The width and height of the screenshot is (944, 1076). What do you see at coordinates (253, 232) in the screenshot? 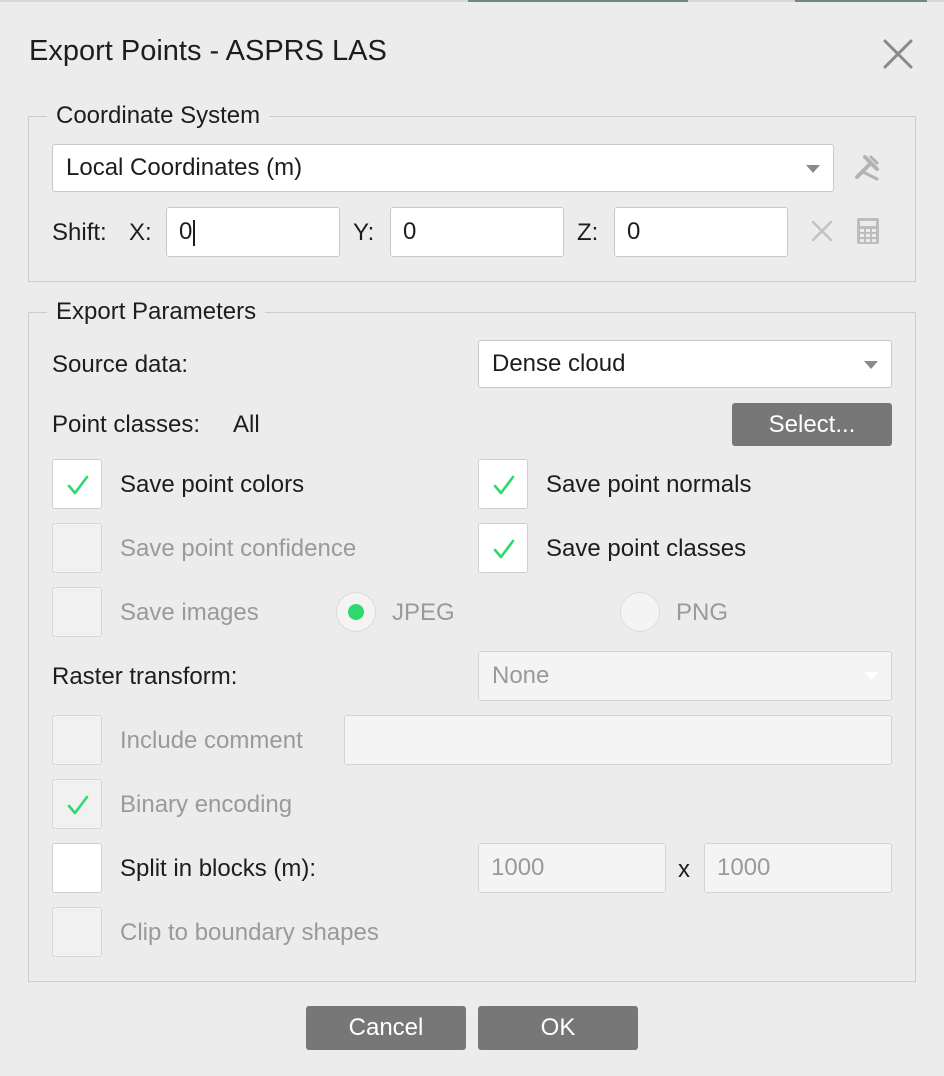
I see `shift-x-input: 0` at bounding box center [253, 232].